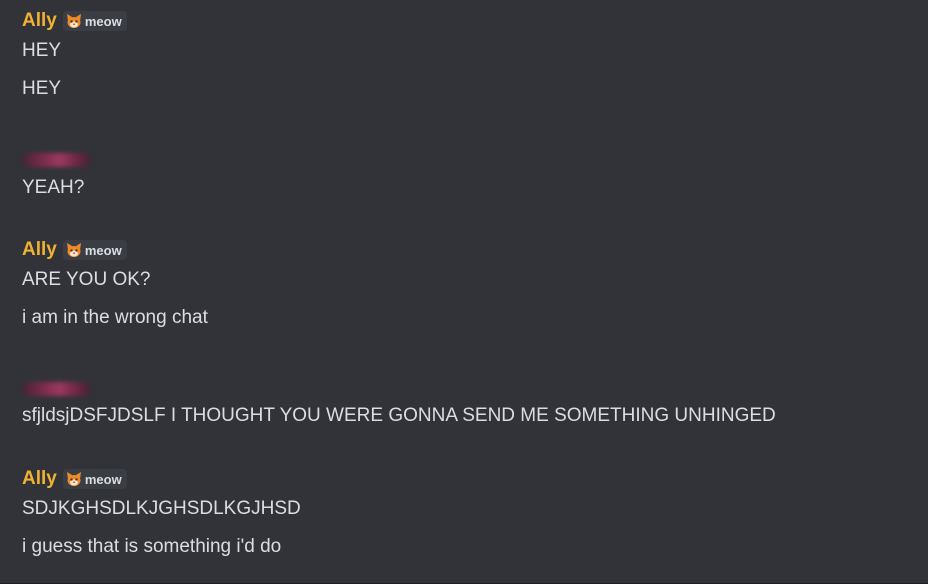 The image size is (928, 584). What do you see at coordinates (56, 173) in the screenshot?
I see `message-group: YEAH?` at bounding box center [56, 173].